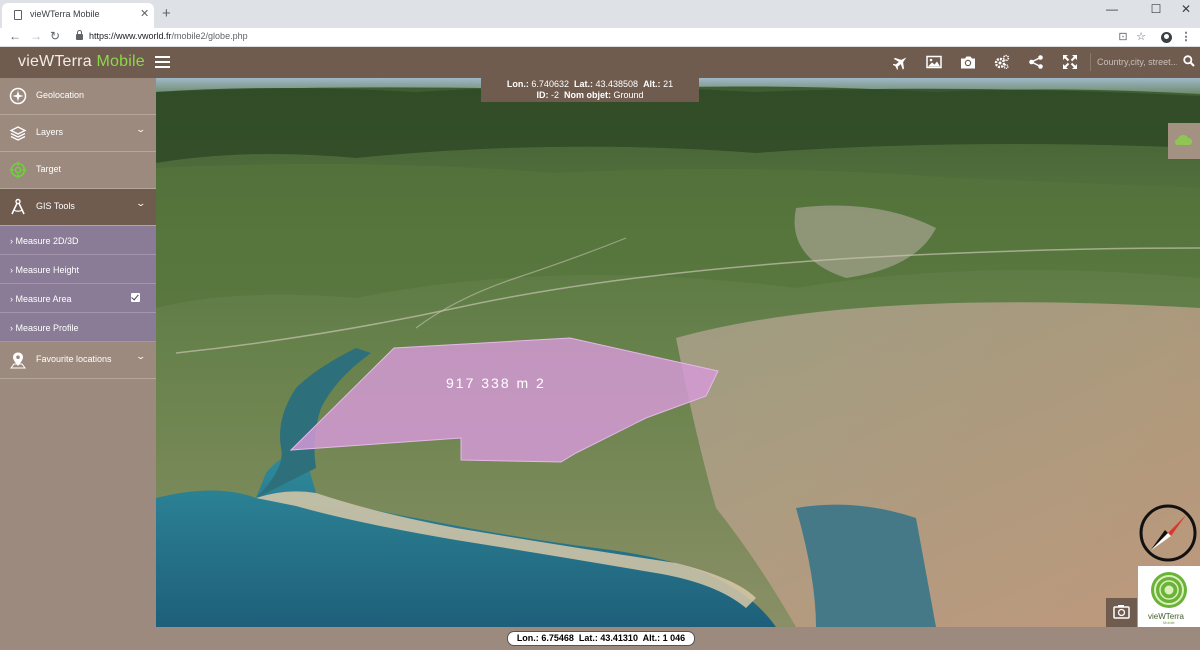 Image resolution: width=1200 pixels, height=650 pixels. What do you see at coordinates (78, 170) in the screenshot?
I see `sidebar-item-target: Target` at bounding box center [78, 170].